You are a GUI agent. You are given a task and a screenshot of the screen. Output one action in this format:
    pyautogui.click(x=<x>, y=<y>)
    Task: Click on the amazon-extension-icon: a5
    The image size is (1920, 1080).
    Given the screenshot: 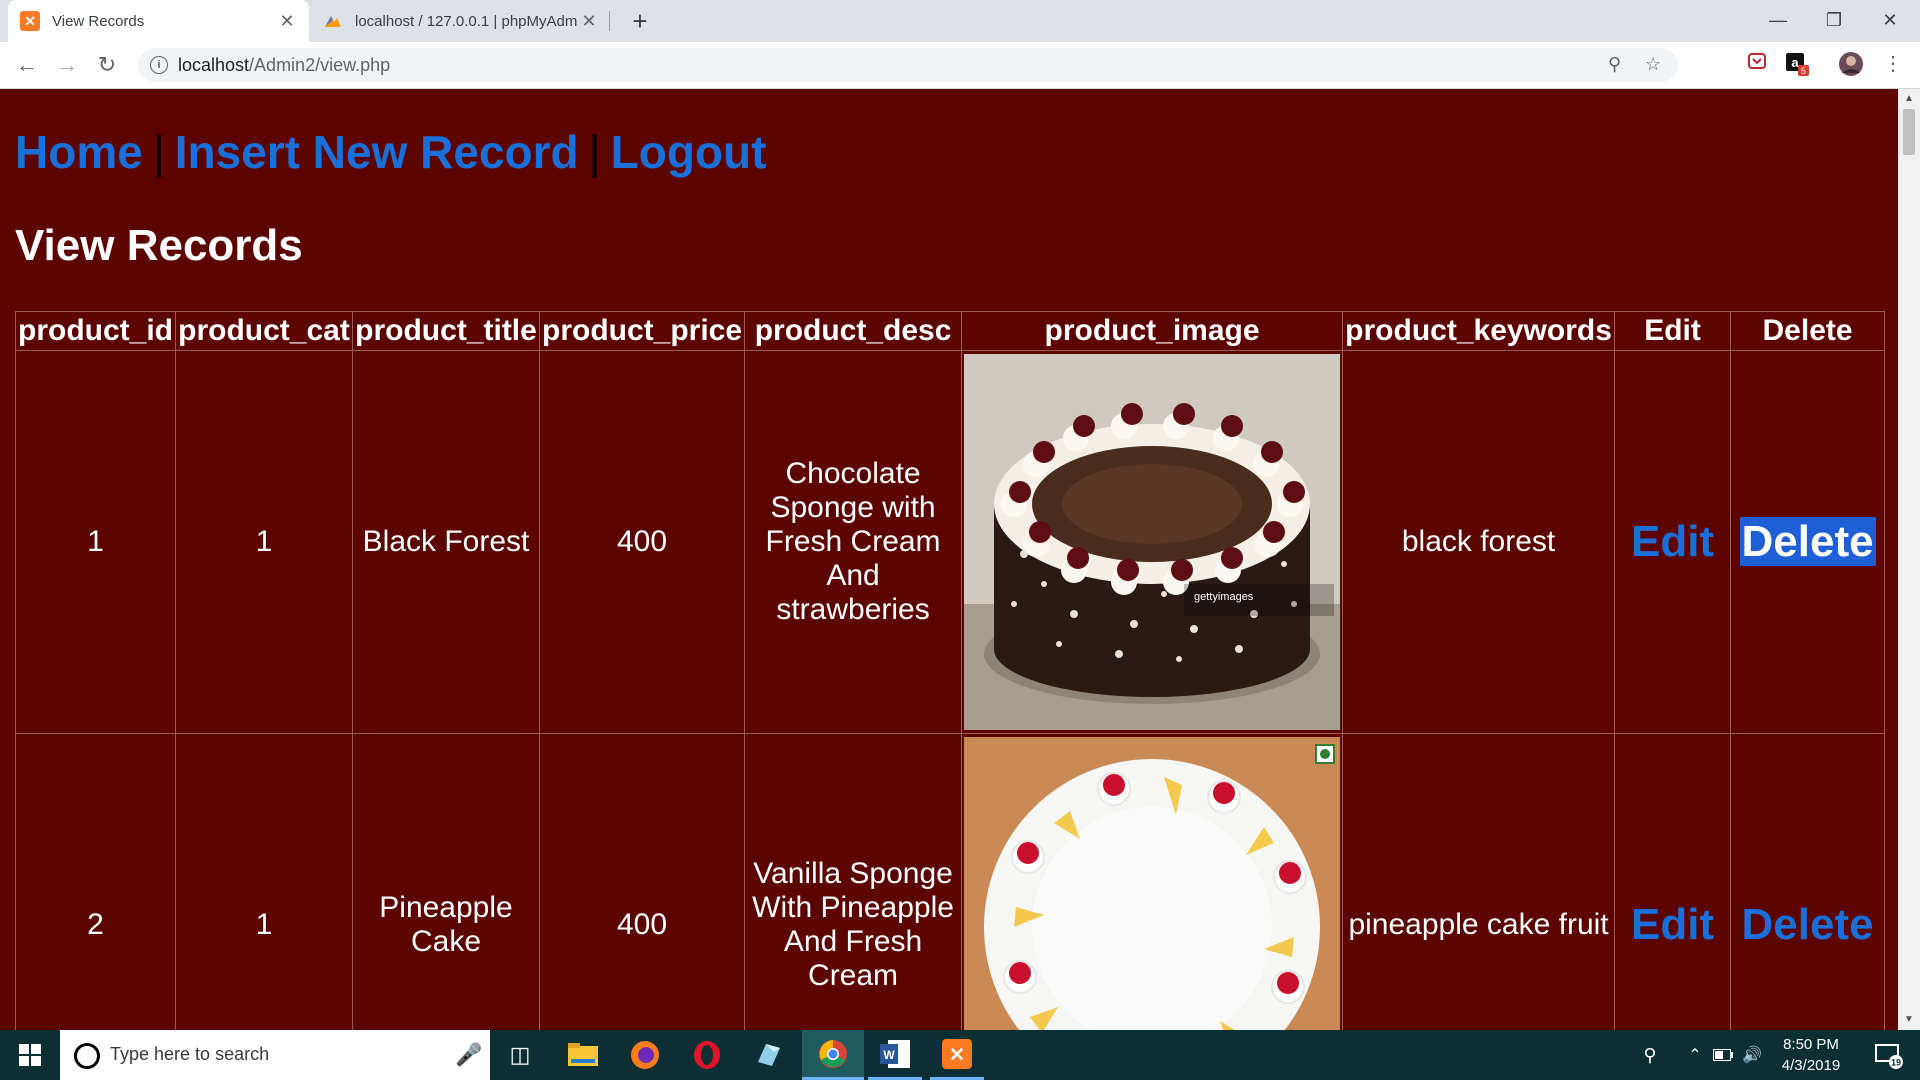 What is the action you would take?
    pyautogui.click(x=1797, y=64)
    